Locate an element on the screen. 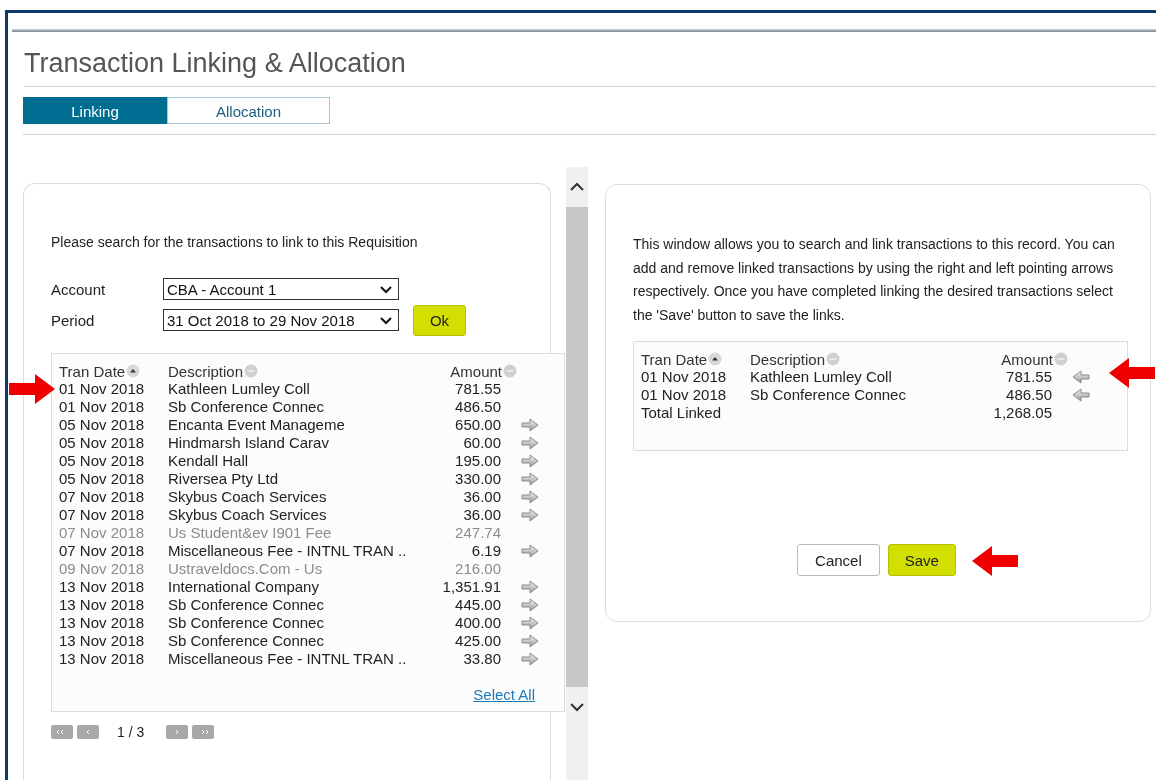 The height and width of the screenshot is (780, 1156). table-cell-text: 1,351.91 is located at coordinates (471, 587).